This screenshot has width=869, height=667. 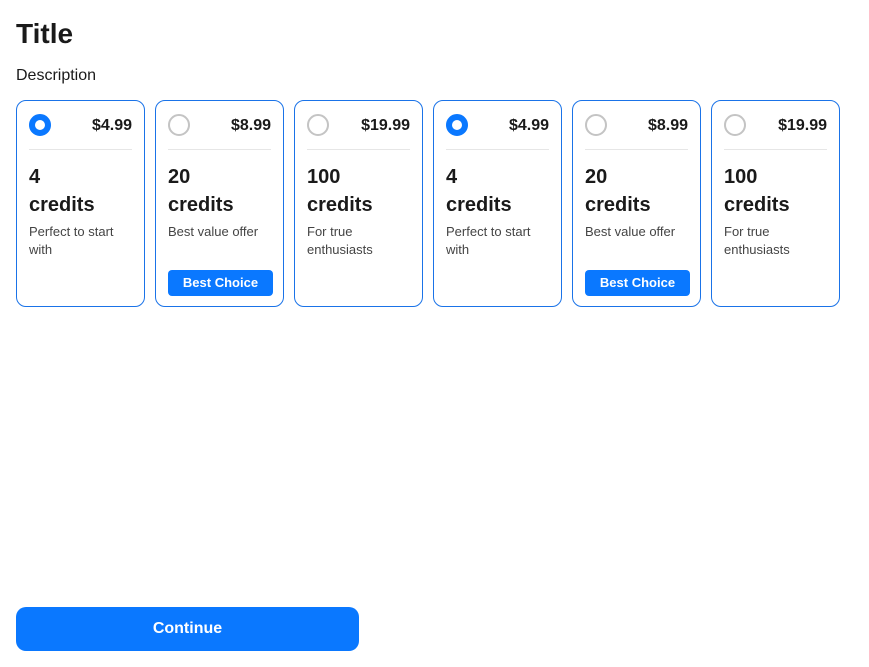 What do you see at coordinates (45, 33) in the screenshot?
I see `page-title: Title` at bounding box center [45, 33].